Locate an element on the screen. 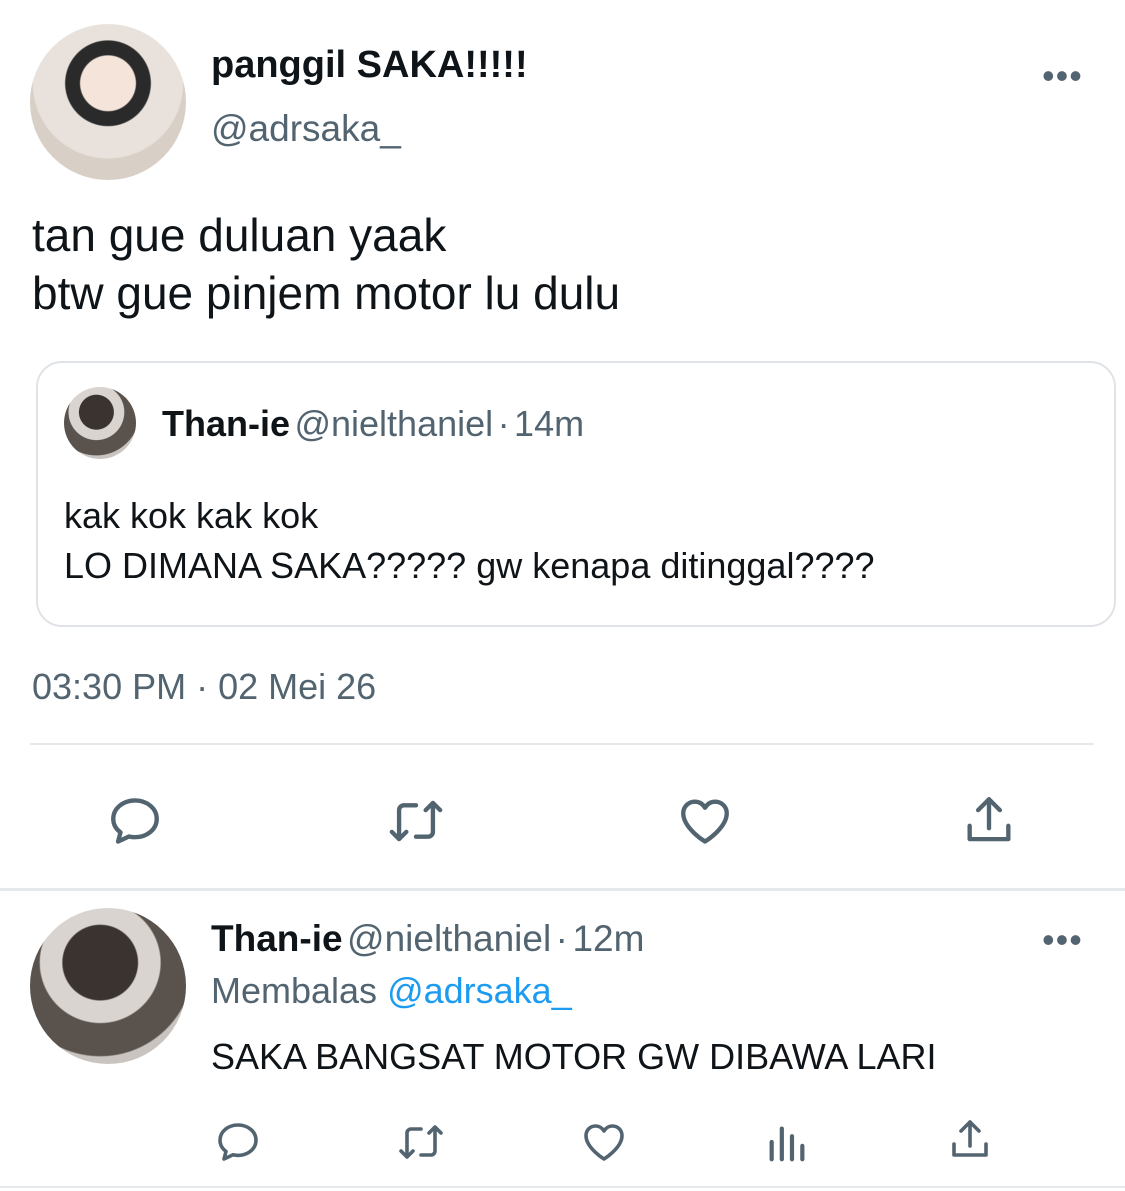  reply-retweet-icon is located at coordinates (421, 1142).